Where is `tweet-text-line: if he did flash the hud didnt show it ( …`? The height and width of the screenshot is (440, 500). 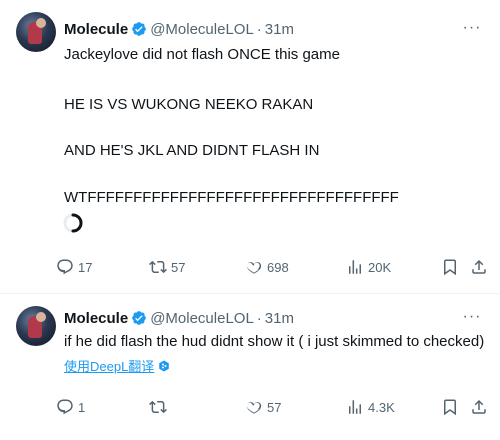 tweet-text-line: if he did flash the hud didnt show it ( … is located at coordinates (274, 341).